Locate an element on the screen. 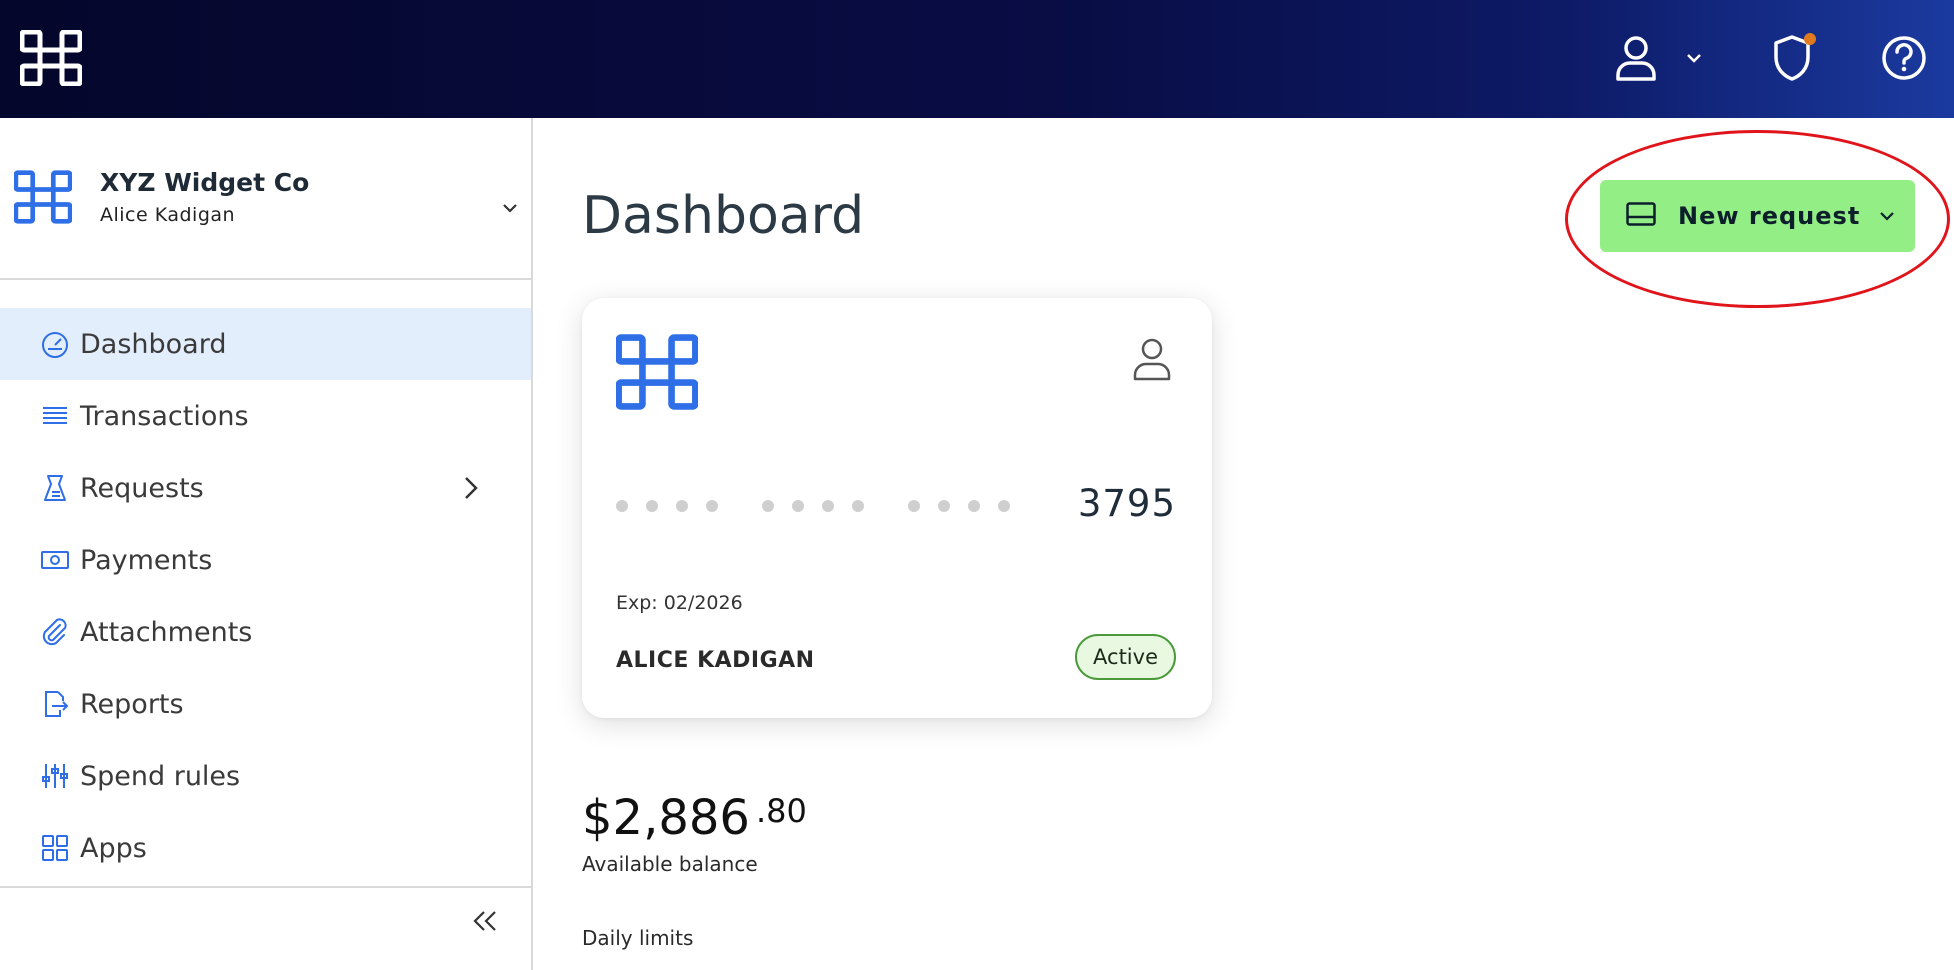 Image resolution: width=1954 pixels, height=970 pixels. org-name: XYZ Widget Co is located at coordinates (205, 182).